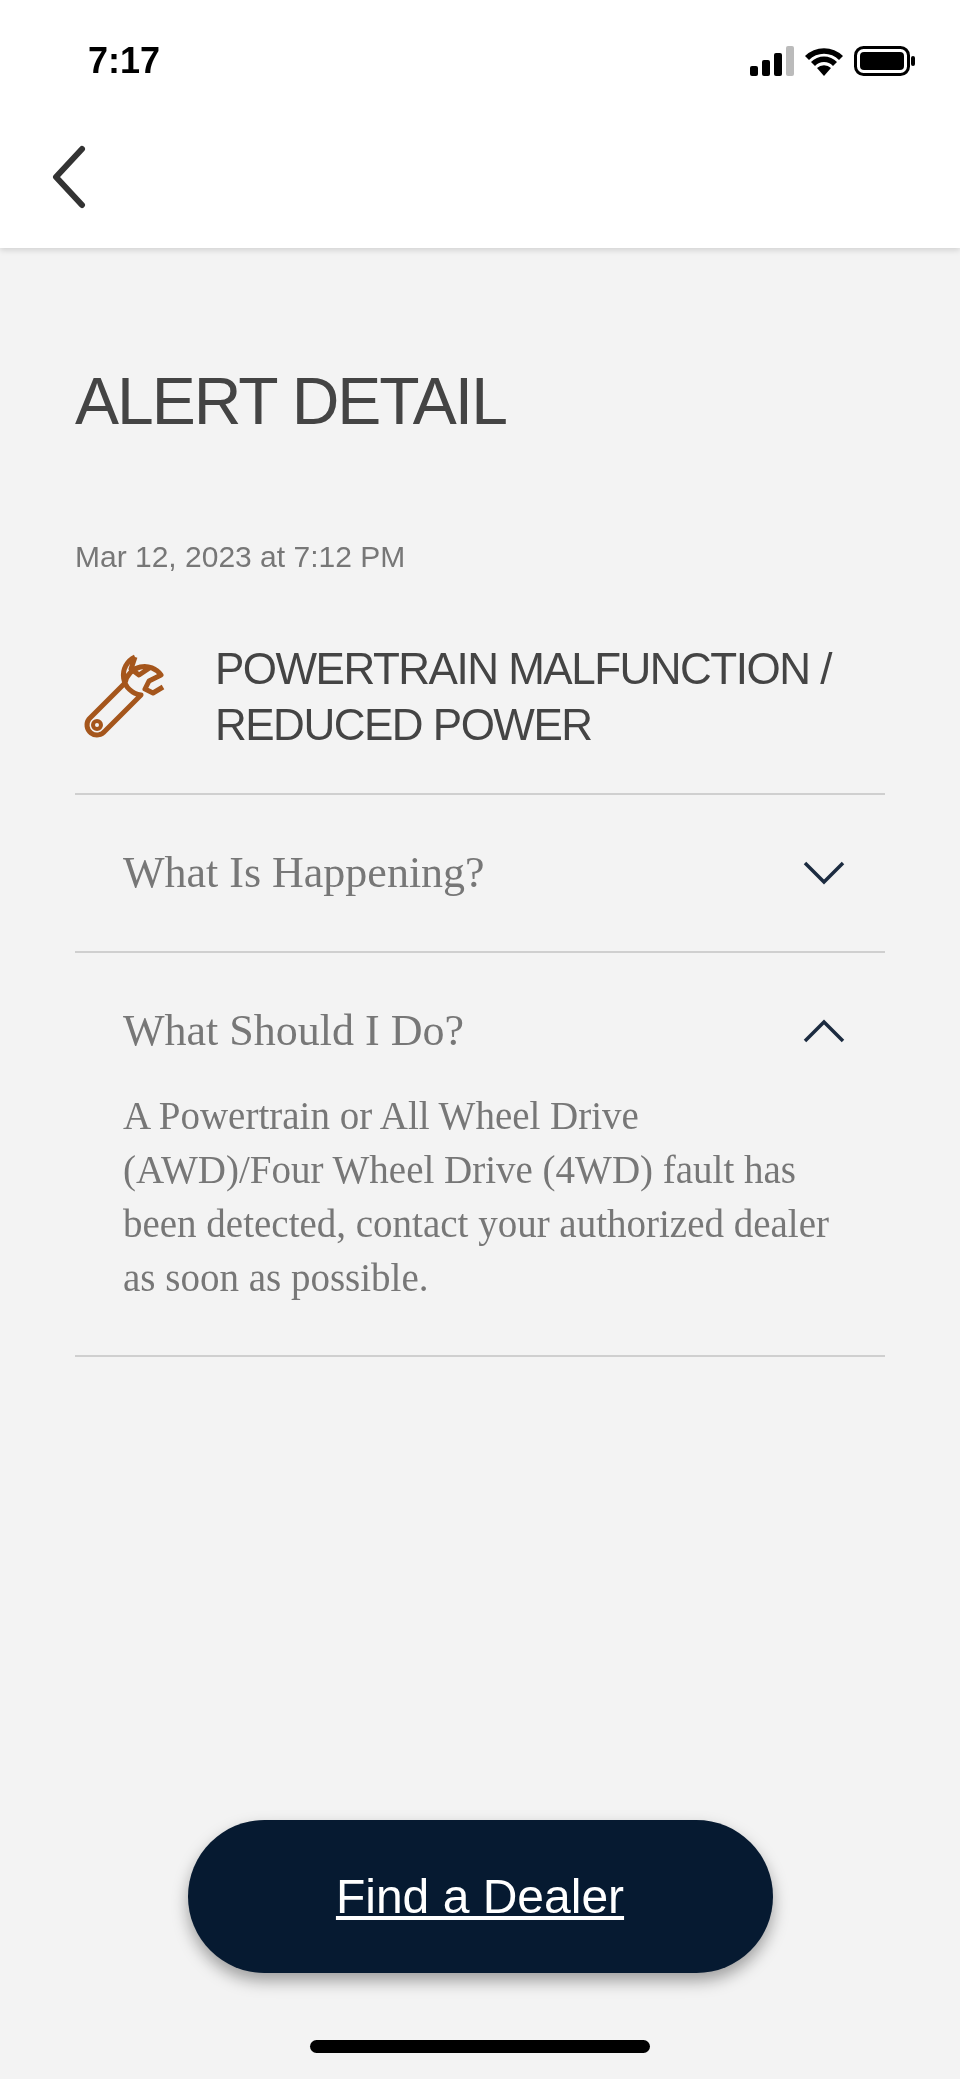  What do you see at coordinates (772, 61) in the screenshot?
I see `signal-icon` at bounding box center [772, 61].